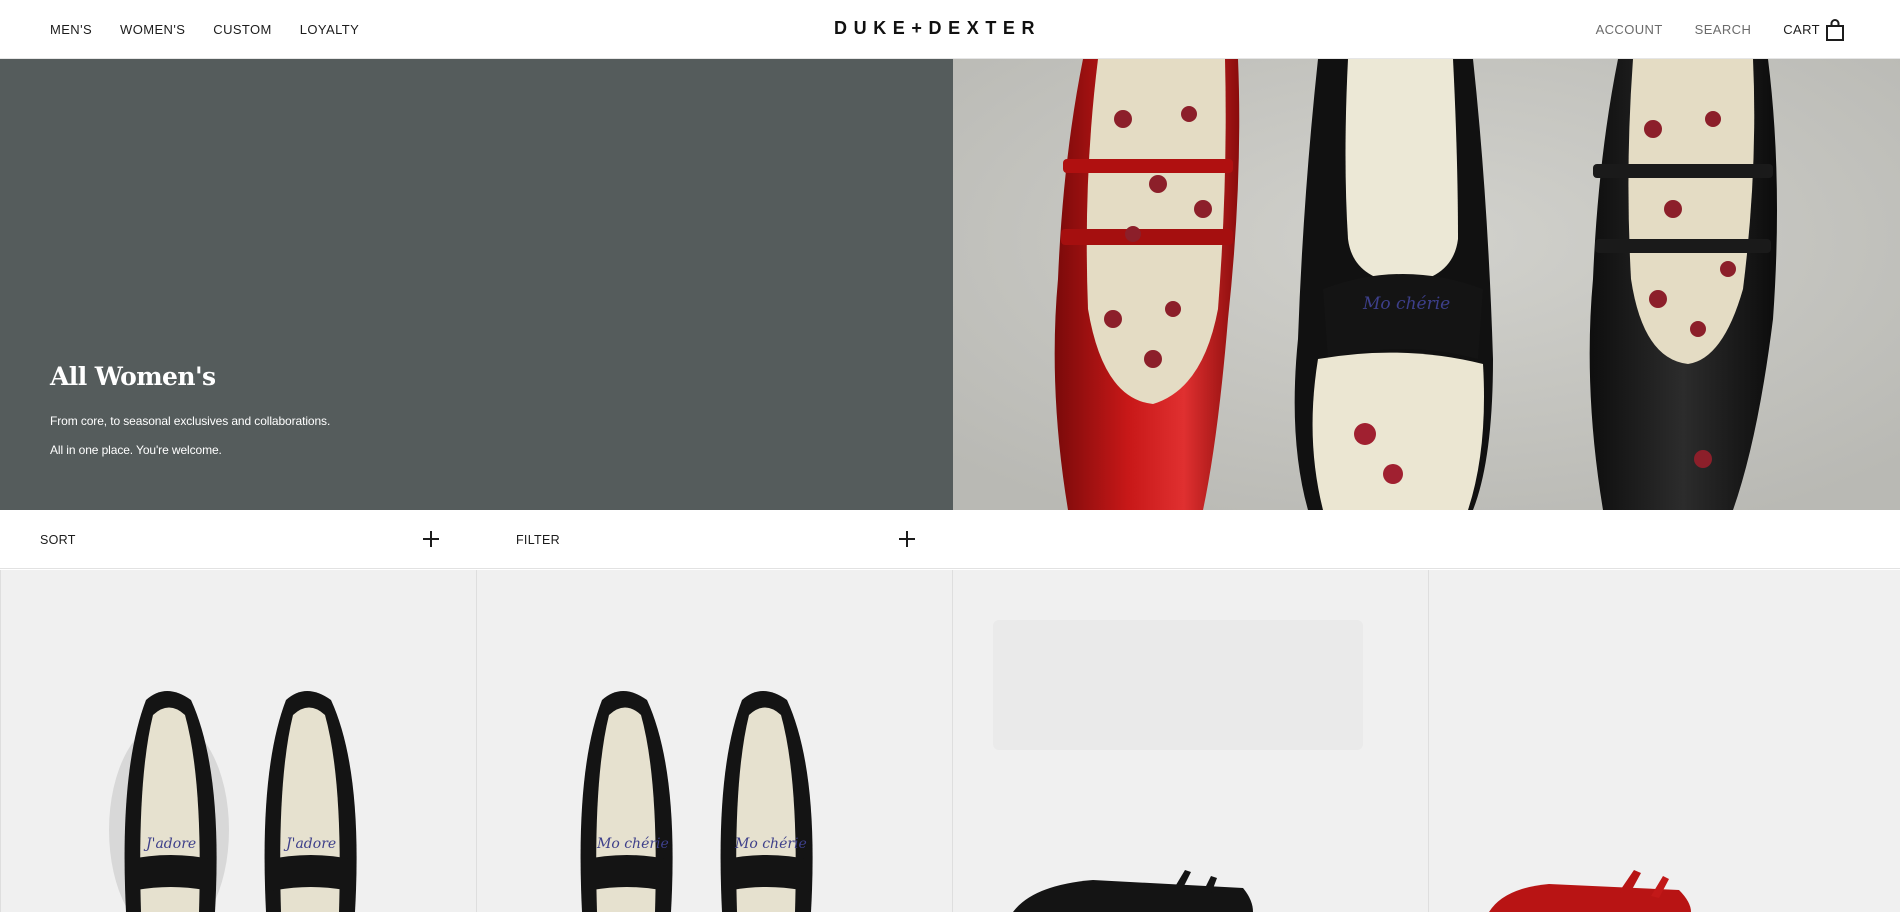 This screenshot has height=912, width=1900. Describe the element at coordinates (233, 801) in the screenshot. I see `product-image: J'adore J'adore` at that location.